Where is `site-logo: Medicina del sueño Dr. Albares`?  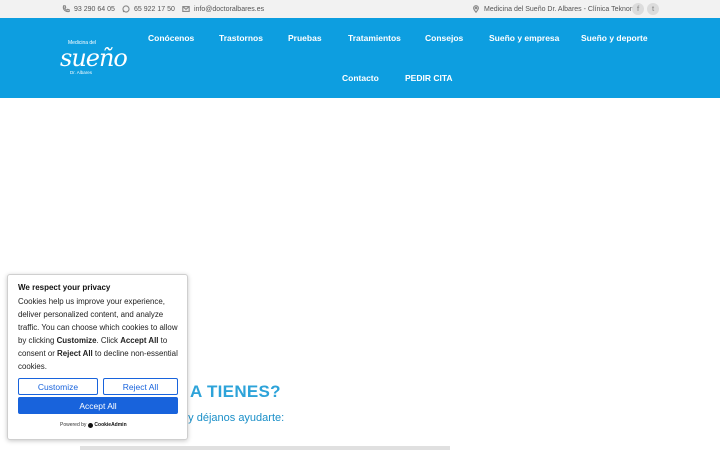 site-logo: Medicina del sueño Dr. Albares is located at coordinates (94, 58).